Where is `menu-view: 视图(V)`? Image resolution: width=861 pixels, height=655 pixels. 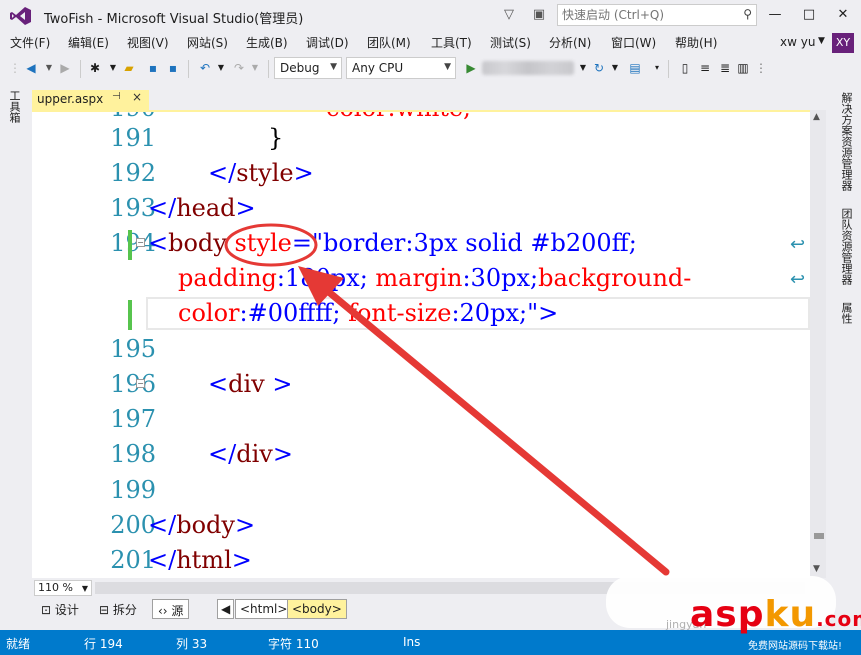
menu-view: 视图(V) is located at coordinates (148, 42).